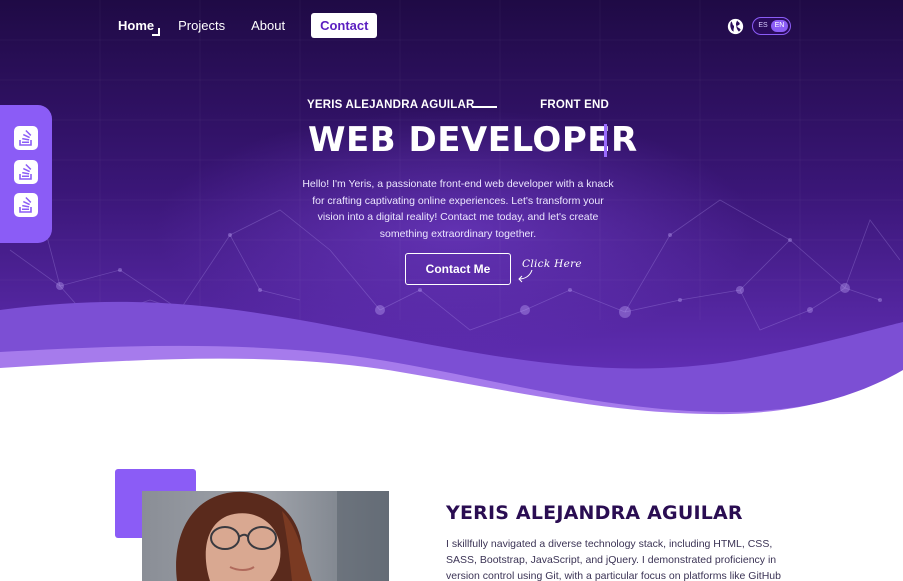  I want to click on nav-contact-button: Contact, so click(344, 25).